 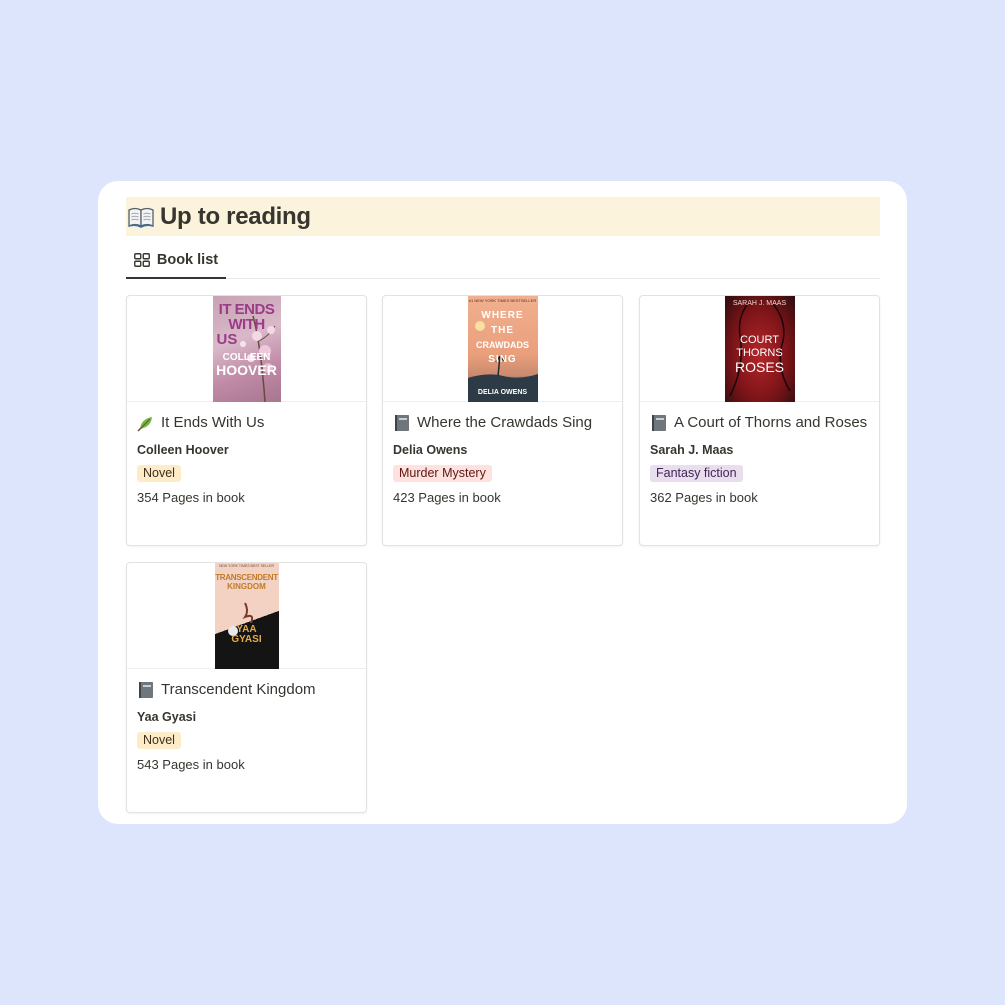 What do you see at coordinates (187, 260) in the screenshot?
I see `tab-label: Book list` at bounding box center [187, 260].